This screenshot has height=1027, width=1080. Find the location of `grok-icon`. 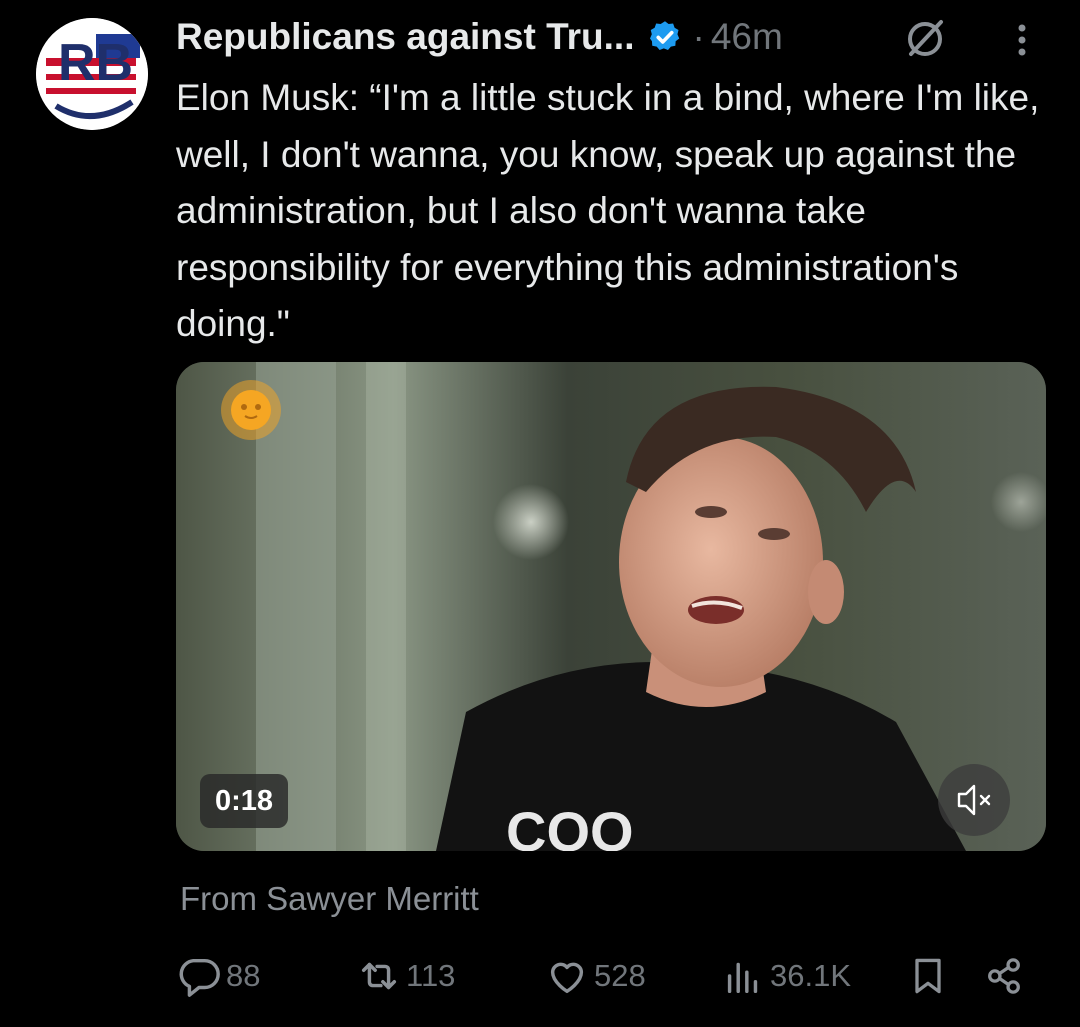

grok-icon is located at coordinates (925, 38).